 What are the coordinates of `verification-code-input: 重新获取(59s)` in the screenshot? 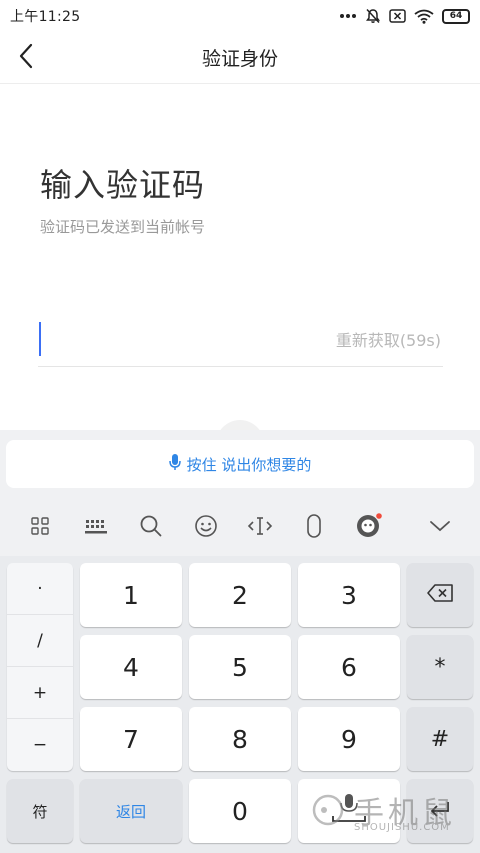 It's located at (240, 341).